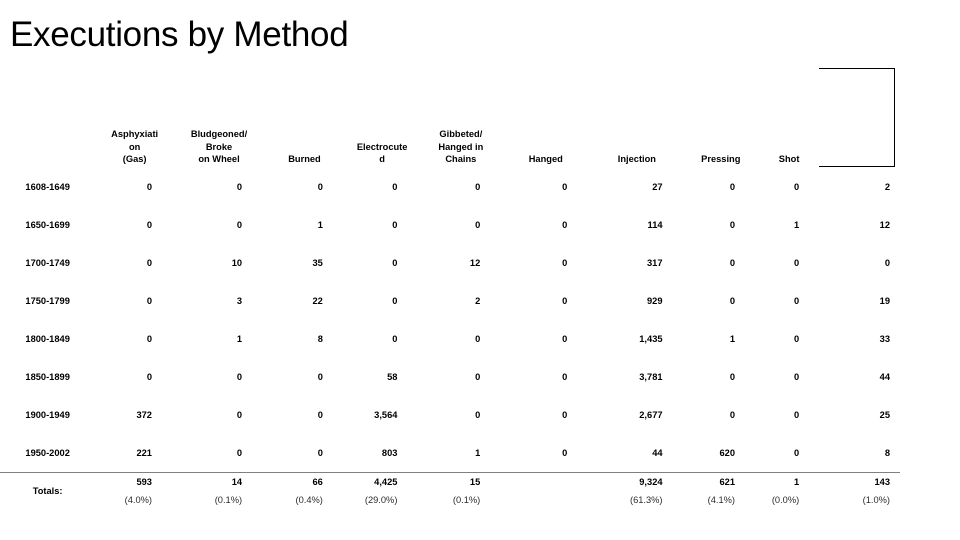 This screenshot has height=540, width=960. What do you see at coordinates (237, 482) in the screenshot?
I see `total-bludgeoned: 14` at bounding box center [237, 482].